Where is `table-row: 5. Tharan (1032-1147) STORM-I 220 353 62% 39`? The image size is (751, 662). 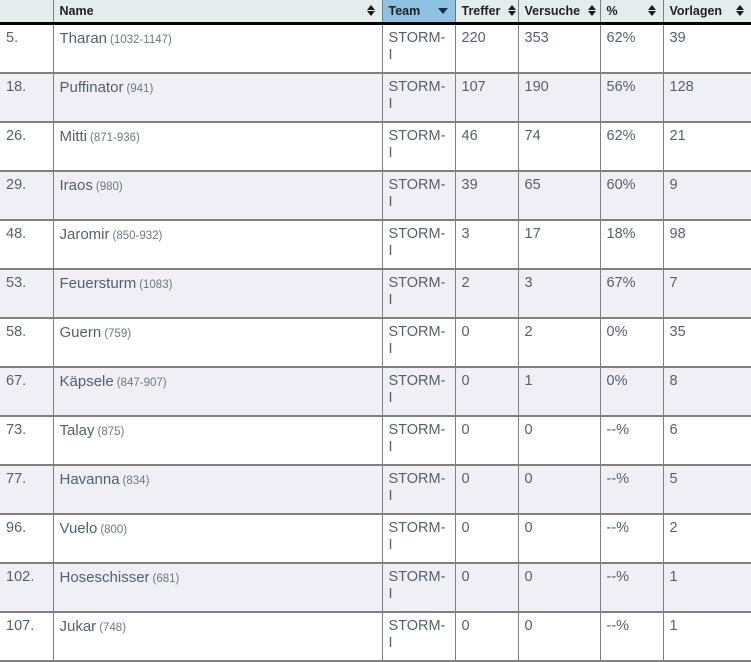
table-row: 5. Tharan (1032-1147) STORM-I 220 353 62% 39 is located at coordinates (375, 48).